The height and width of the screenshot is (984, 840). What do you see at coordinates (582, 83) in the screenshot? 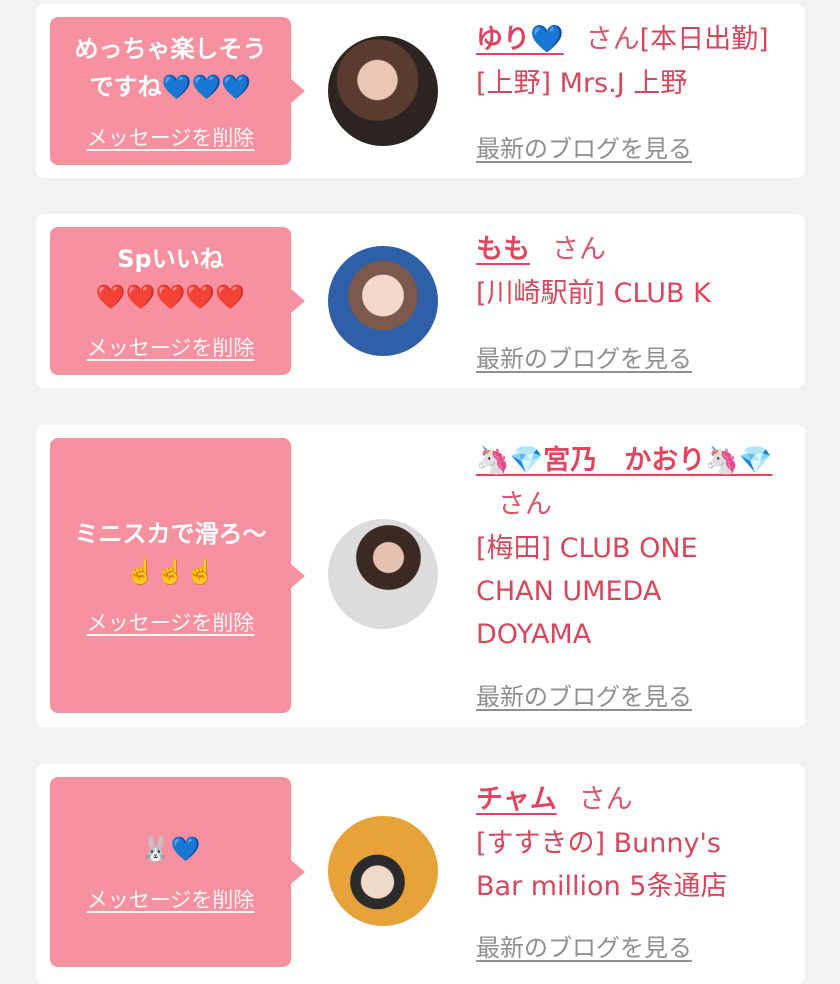
I see `shop-name: [上野] Mrs.J 上野` at bounding box center [582, 83].